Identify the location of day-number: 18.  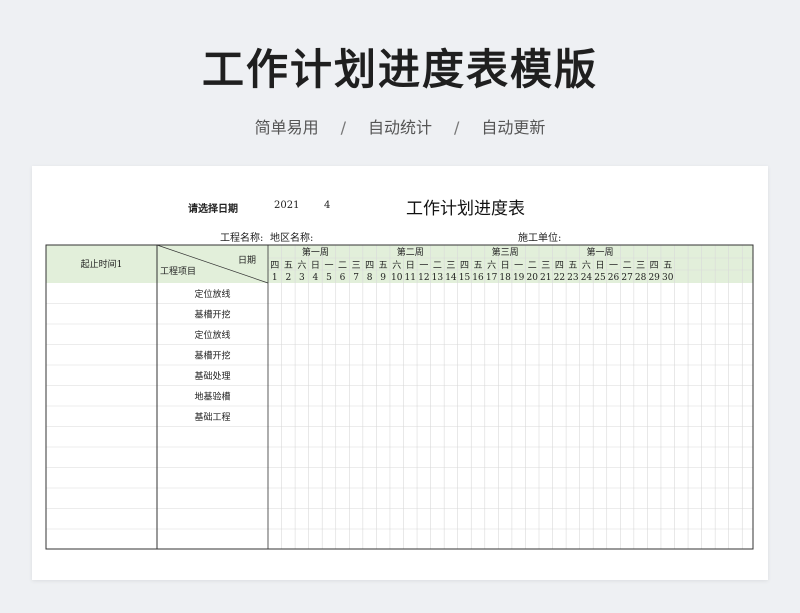
(505, 278).